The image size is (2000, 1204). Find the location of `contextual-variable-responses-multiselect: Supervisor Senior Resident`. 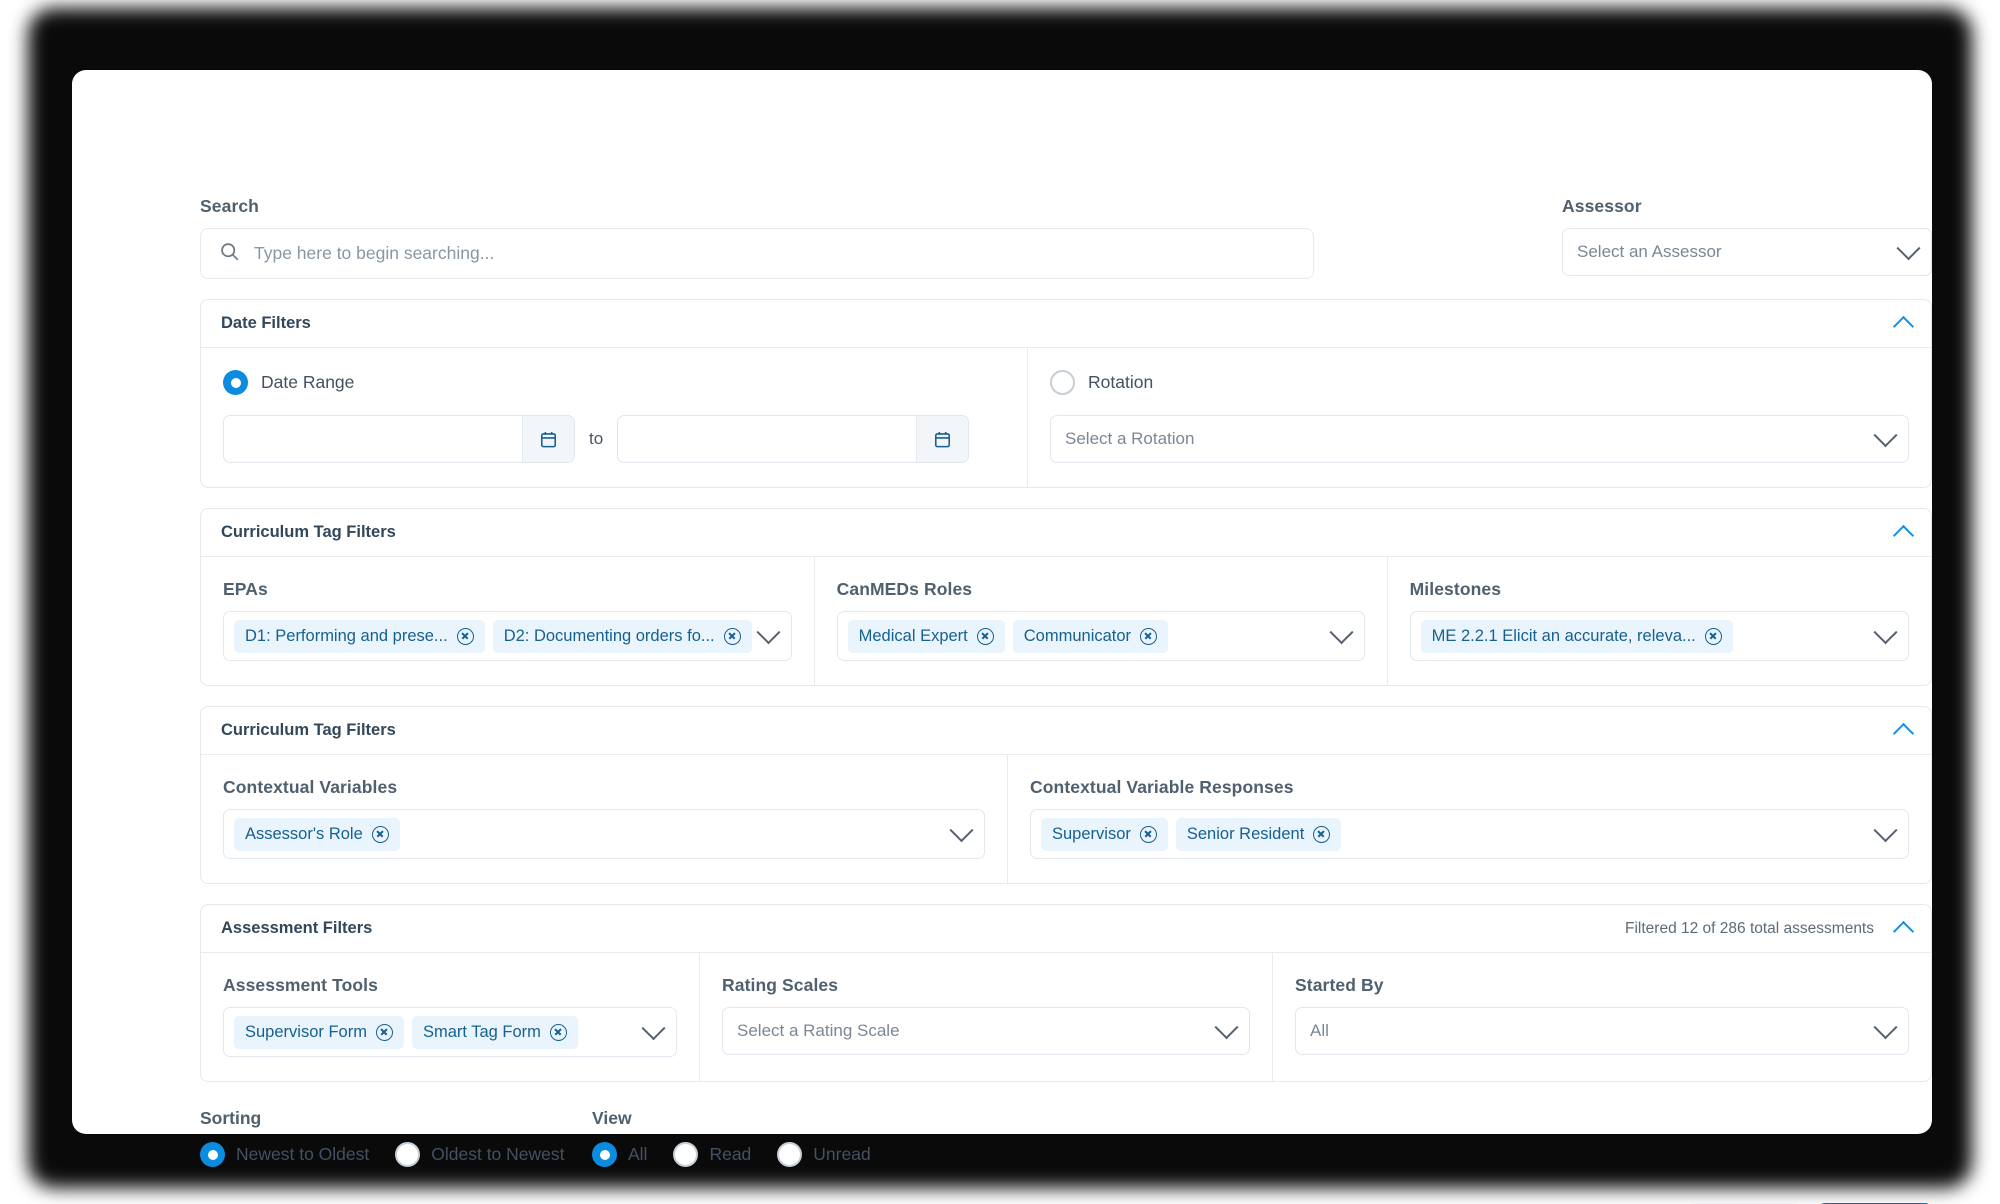

contextual-variable-responses-multiselect: Supervisor Senior Resident is located at coordinates (1469, 834).